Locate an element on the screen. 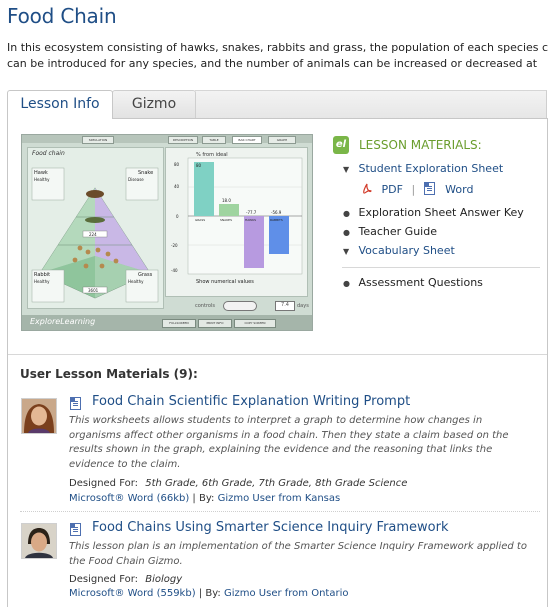 This screenshot has width=551, height=607. bar-chart-svg is located at coordinates (245, 216).